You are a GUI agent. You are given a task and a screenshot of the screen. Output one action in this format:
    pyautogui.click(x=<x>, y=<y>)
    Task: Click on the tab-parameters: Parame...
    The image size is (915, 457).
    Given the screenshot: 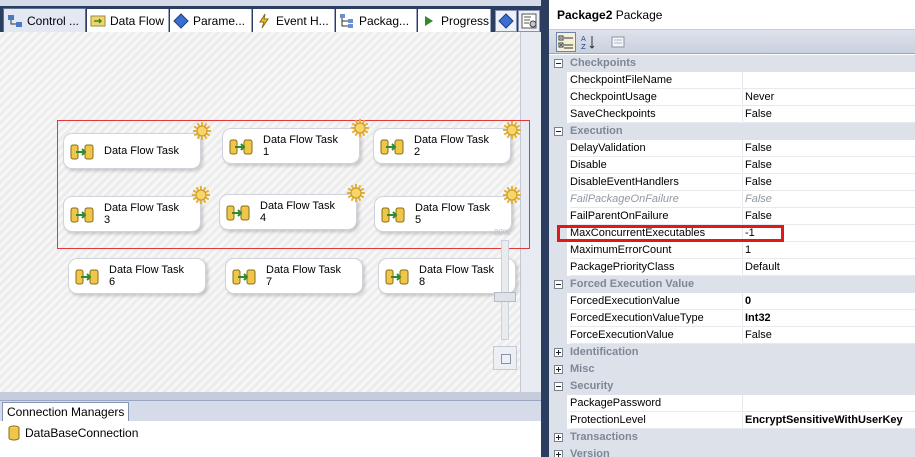 What is the action you would take?
    pyautogui.click(x=211, y=20)
    